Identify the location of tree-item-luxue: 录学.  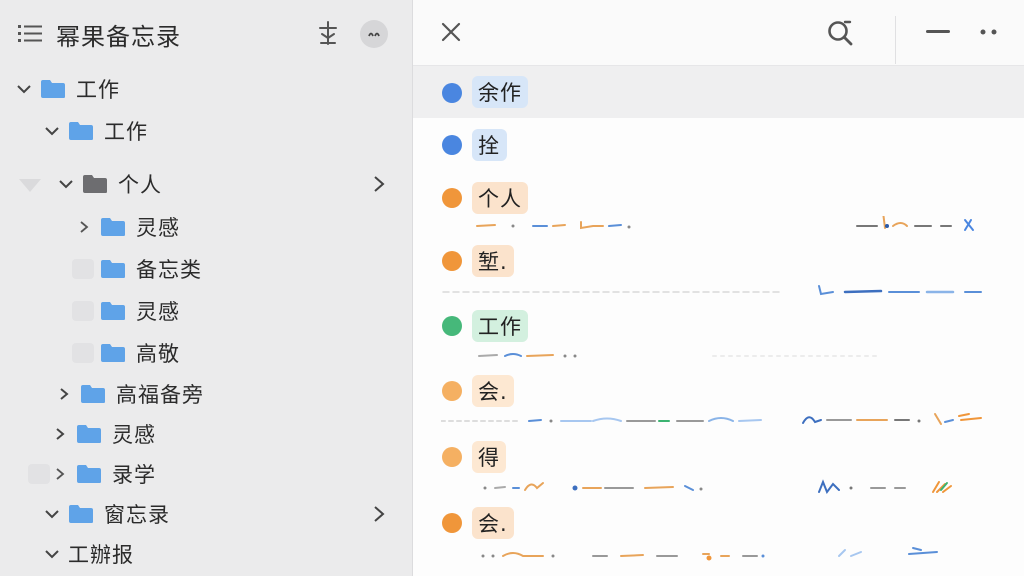
(103, 474).